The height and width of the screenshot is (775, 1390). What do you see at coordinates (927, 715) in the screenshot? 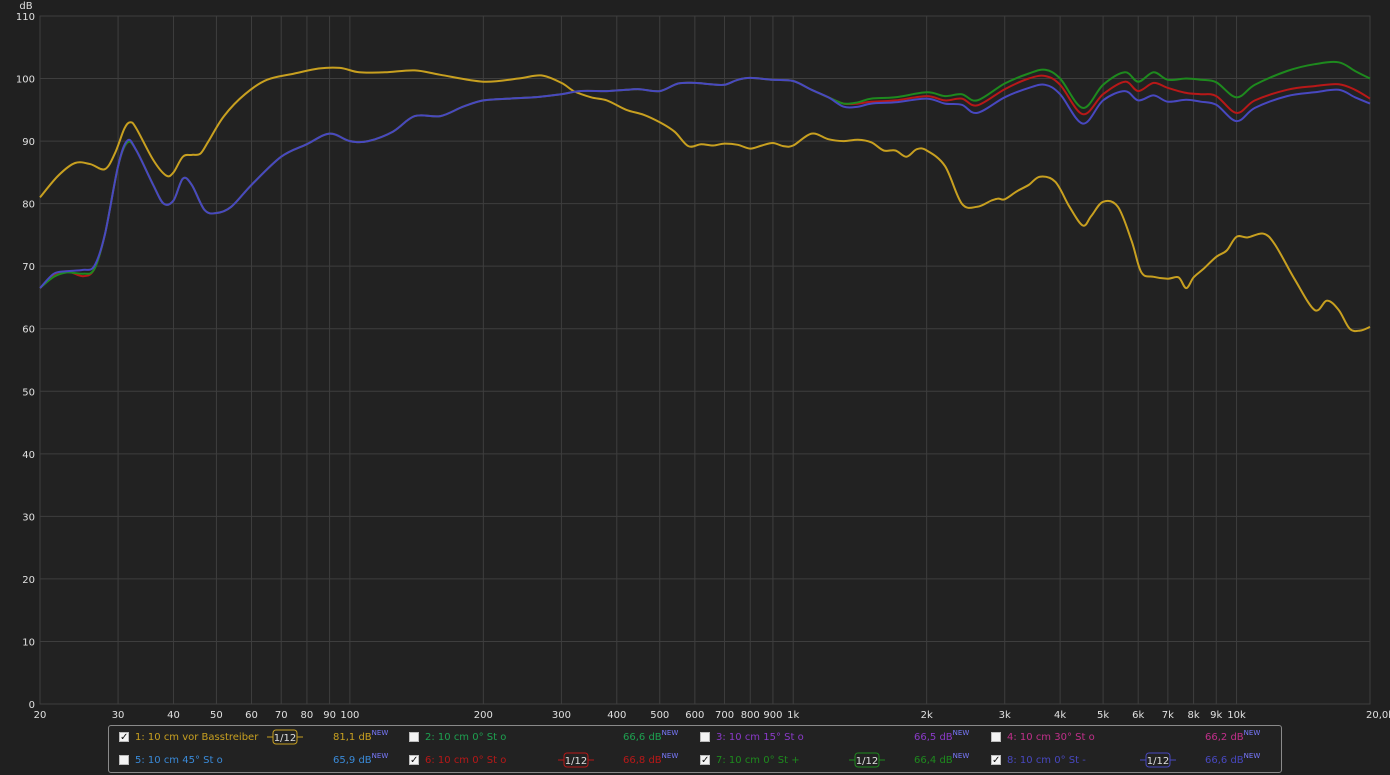
I see `x-tick-label: 2k` at bounding box center [927, 715].